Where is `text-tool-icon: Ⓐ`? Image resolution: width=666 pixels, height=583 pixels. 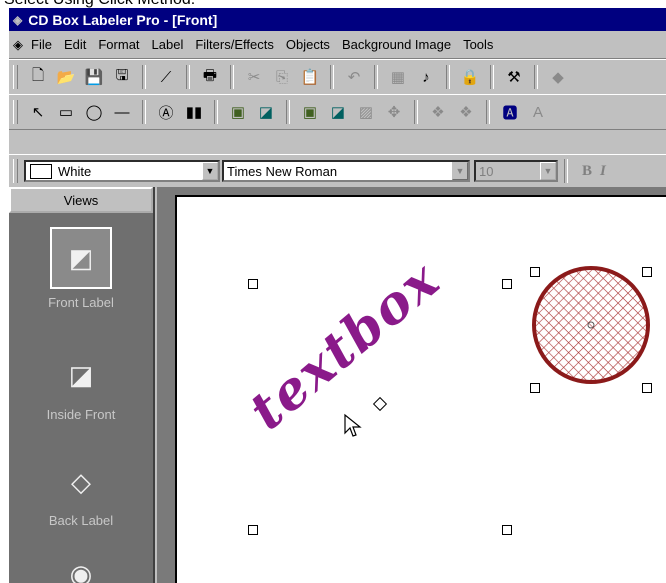 text-tool-icon: Ⓐ is located at coordinates (166, 112).